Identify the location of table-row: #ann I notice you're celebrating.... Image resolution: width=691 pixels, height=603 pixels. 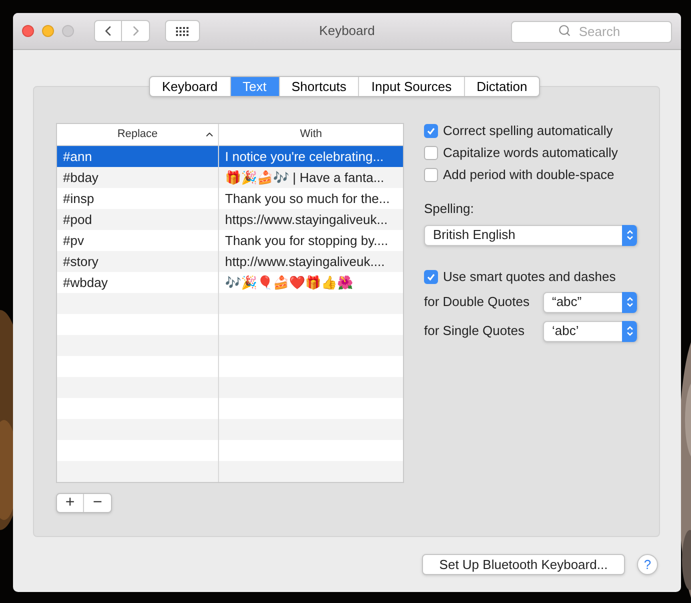
(230, 156).